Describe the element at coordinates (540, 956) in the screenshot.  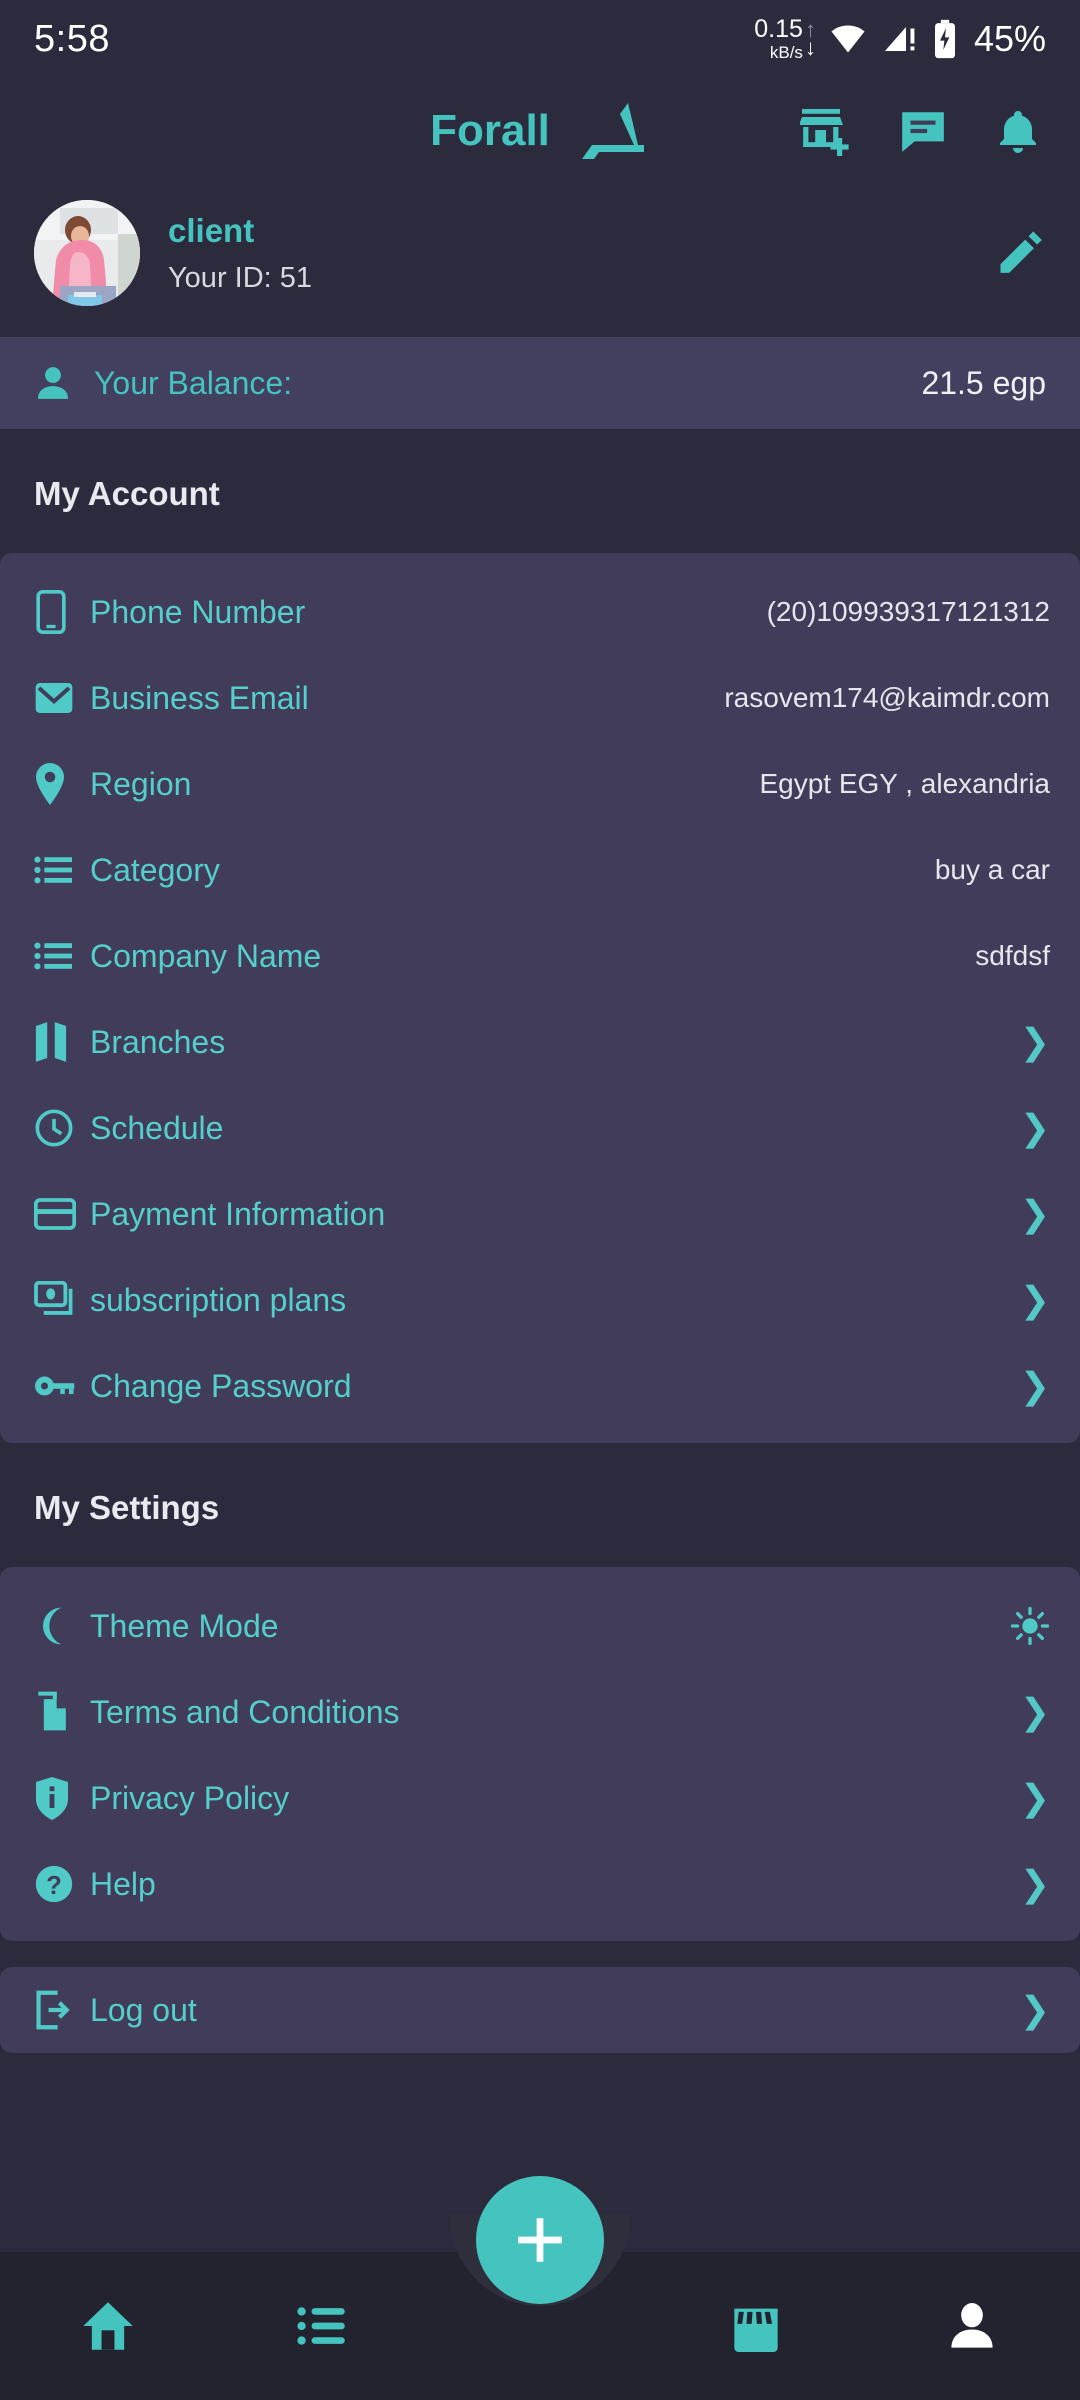
I see `account-row-company-name: Company Name sdfdsf` at that location.